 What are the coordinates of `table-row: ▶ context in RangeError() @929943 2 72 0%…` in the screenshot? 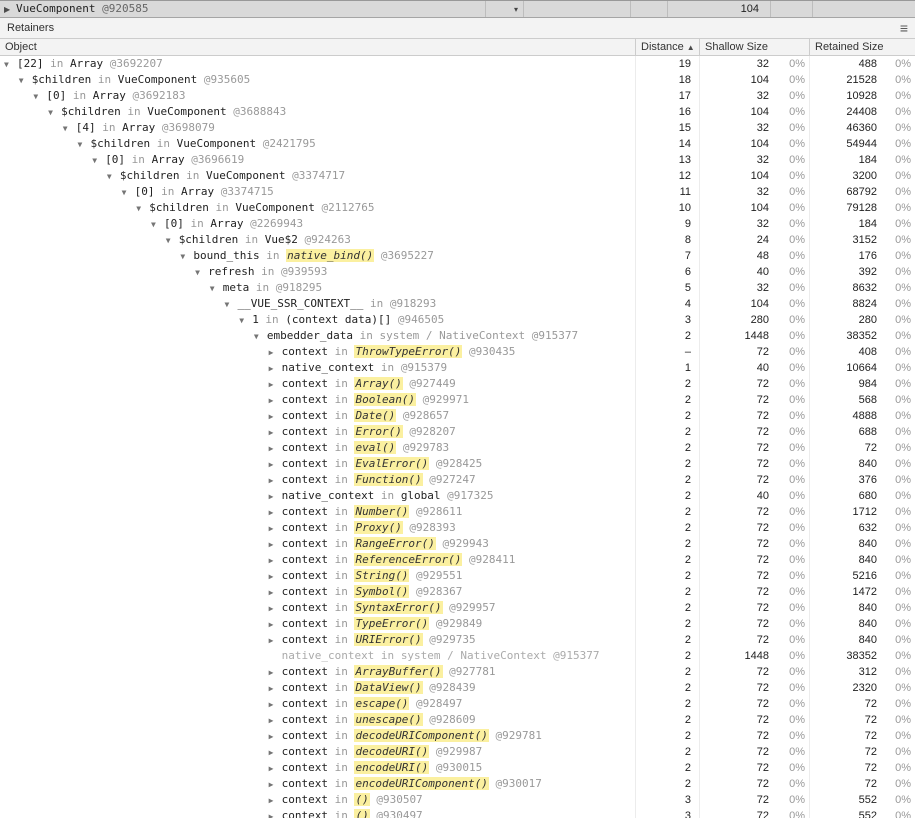 It's located at (457, 544).